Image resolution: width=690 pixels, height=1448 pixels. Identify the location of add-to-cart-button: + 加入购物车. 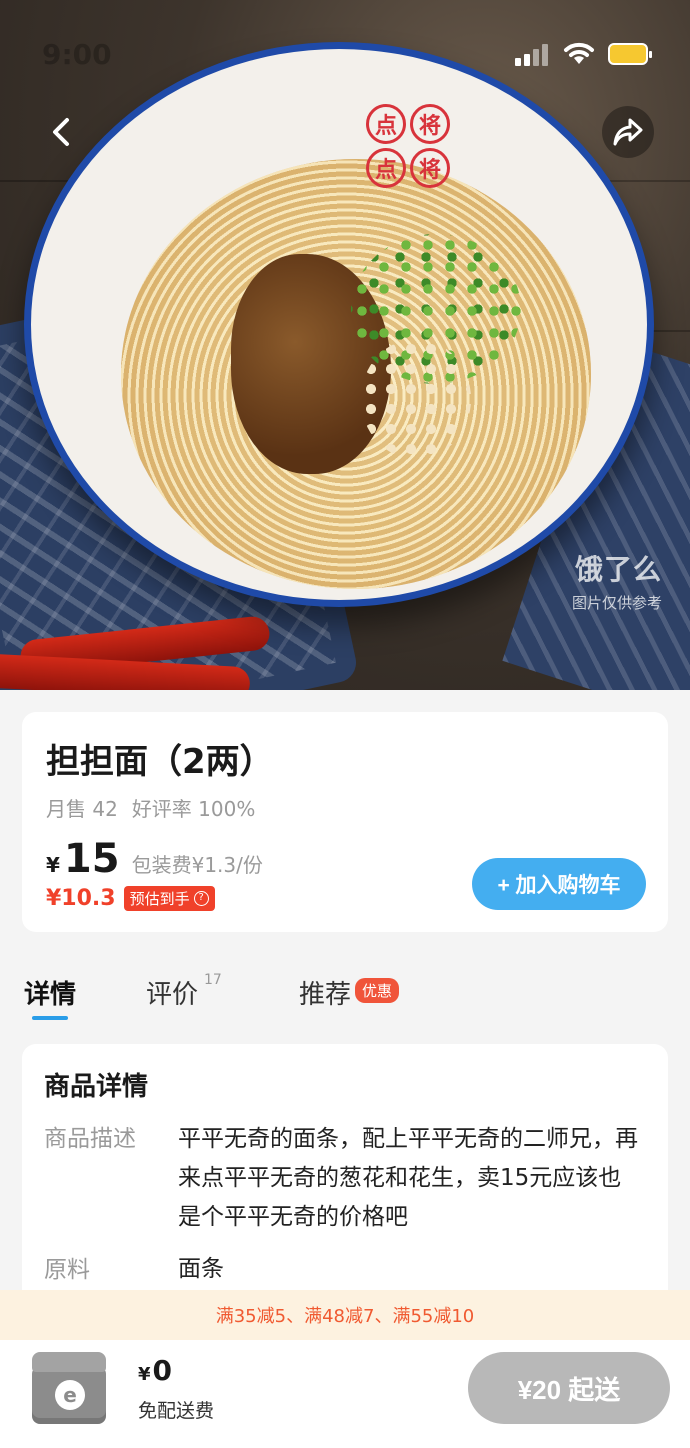
(559, 884).